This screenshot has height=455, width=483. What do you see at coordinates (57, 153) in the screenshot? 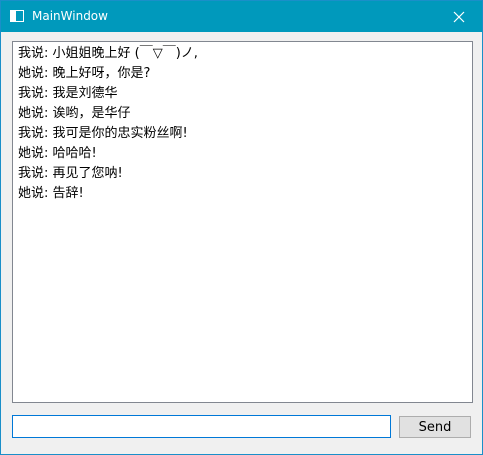
I see `chat-message: 她说: 哈哈哈!` at bounding box center [57, 153].